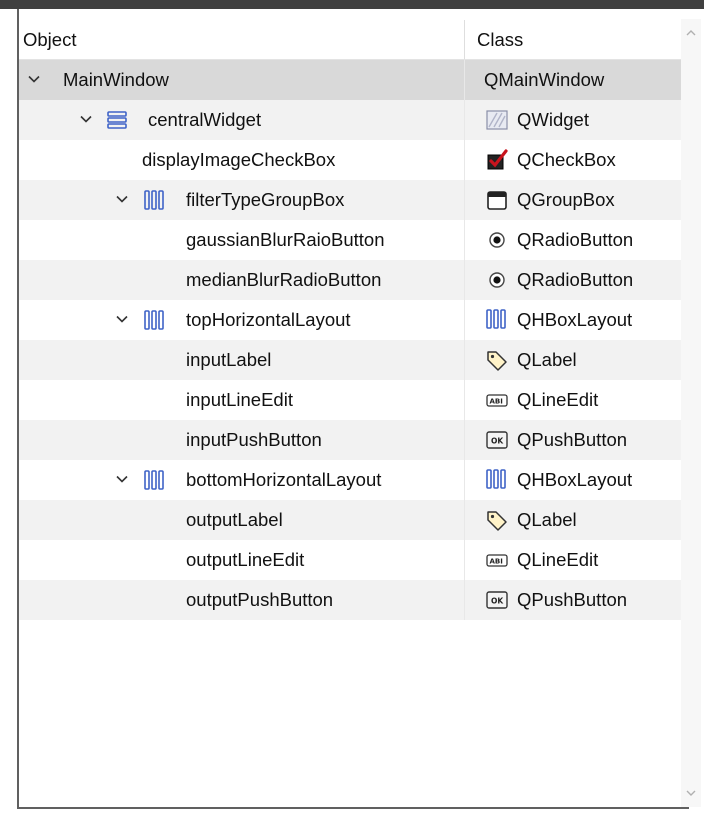 The height and width of the screenshot is (817, 704). What do you see at coordinates (284, 479) in the screenshot?
I see `object-name: bottomHorizontalLayout` at bounding box center [284, 479].